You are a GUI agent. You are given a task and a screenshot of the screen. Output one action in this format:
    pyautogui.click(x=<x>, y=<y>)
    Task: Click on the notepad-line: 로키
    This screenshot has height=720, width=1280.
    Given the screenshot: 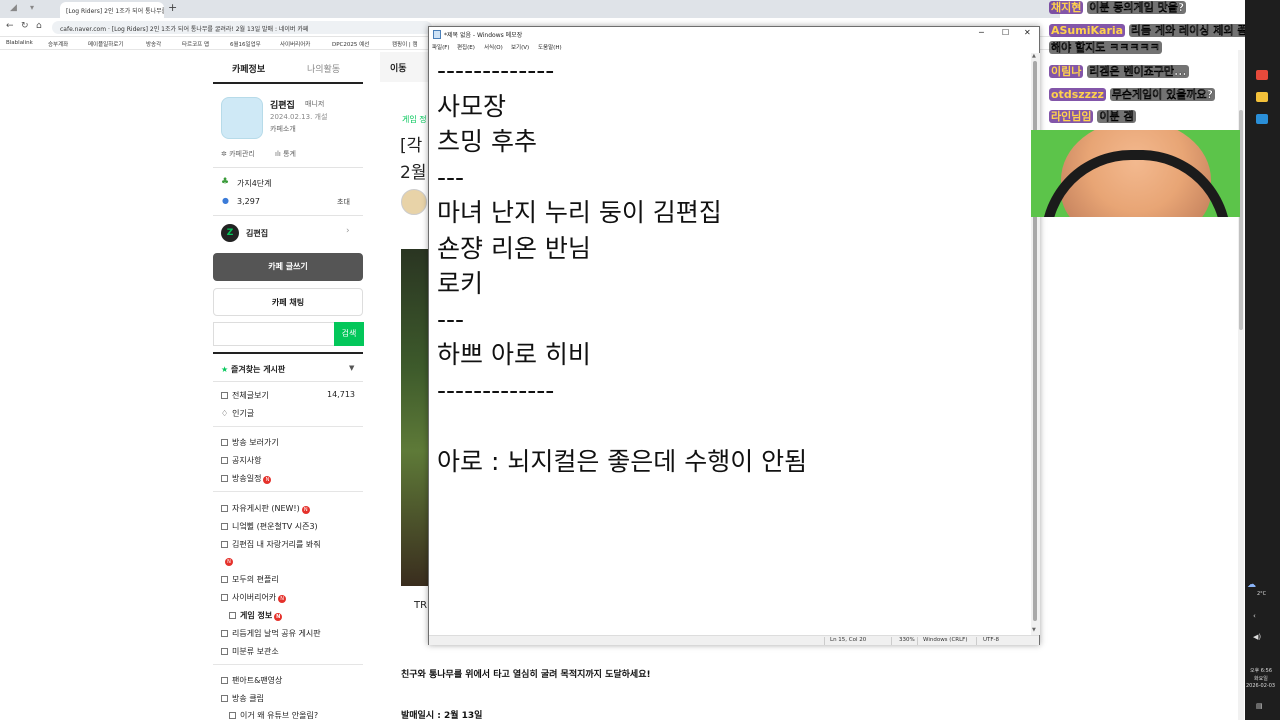 What is the action you would take?
    pyautogui.click(x=460, y=283)
    